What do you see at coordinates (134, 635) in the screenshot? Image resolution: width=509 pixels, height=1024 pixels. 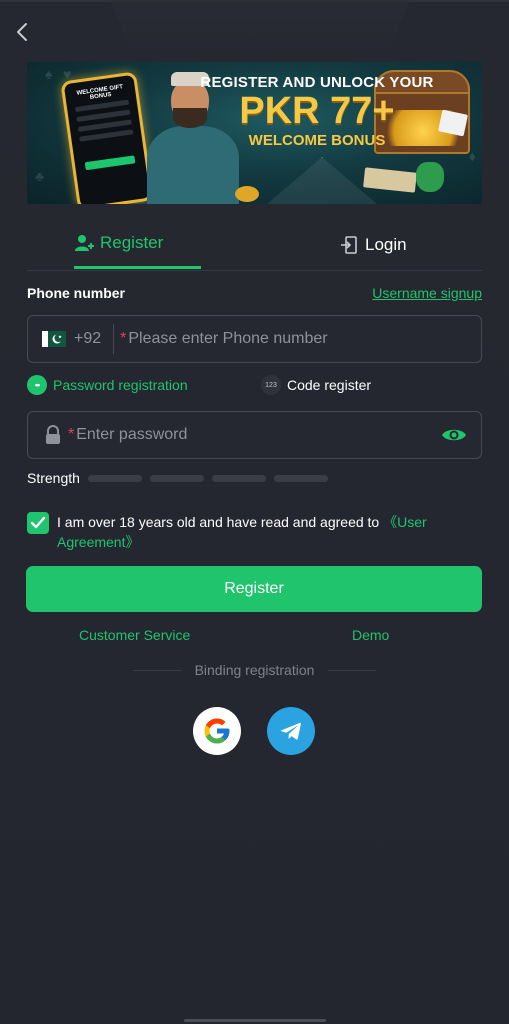 I see `customer-service-link: Customer Service` at bounding box center [134, 635].